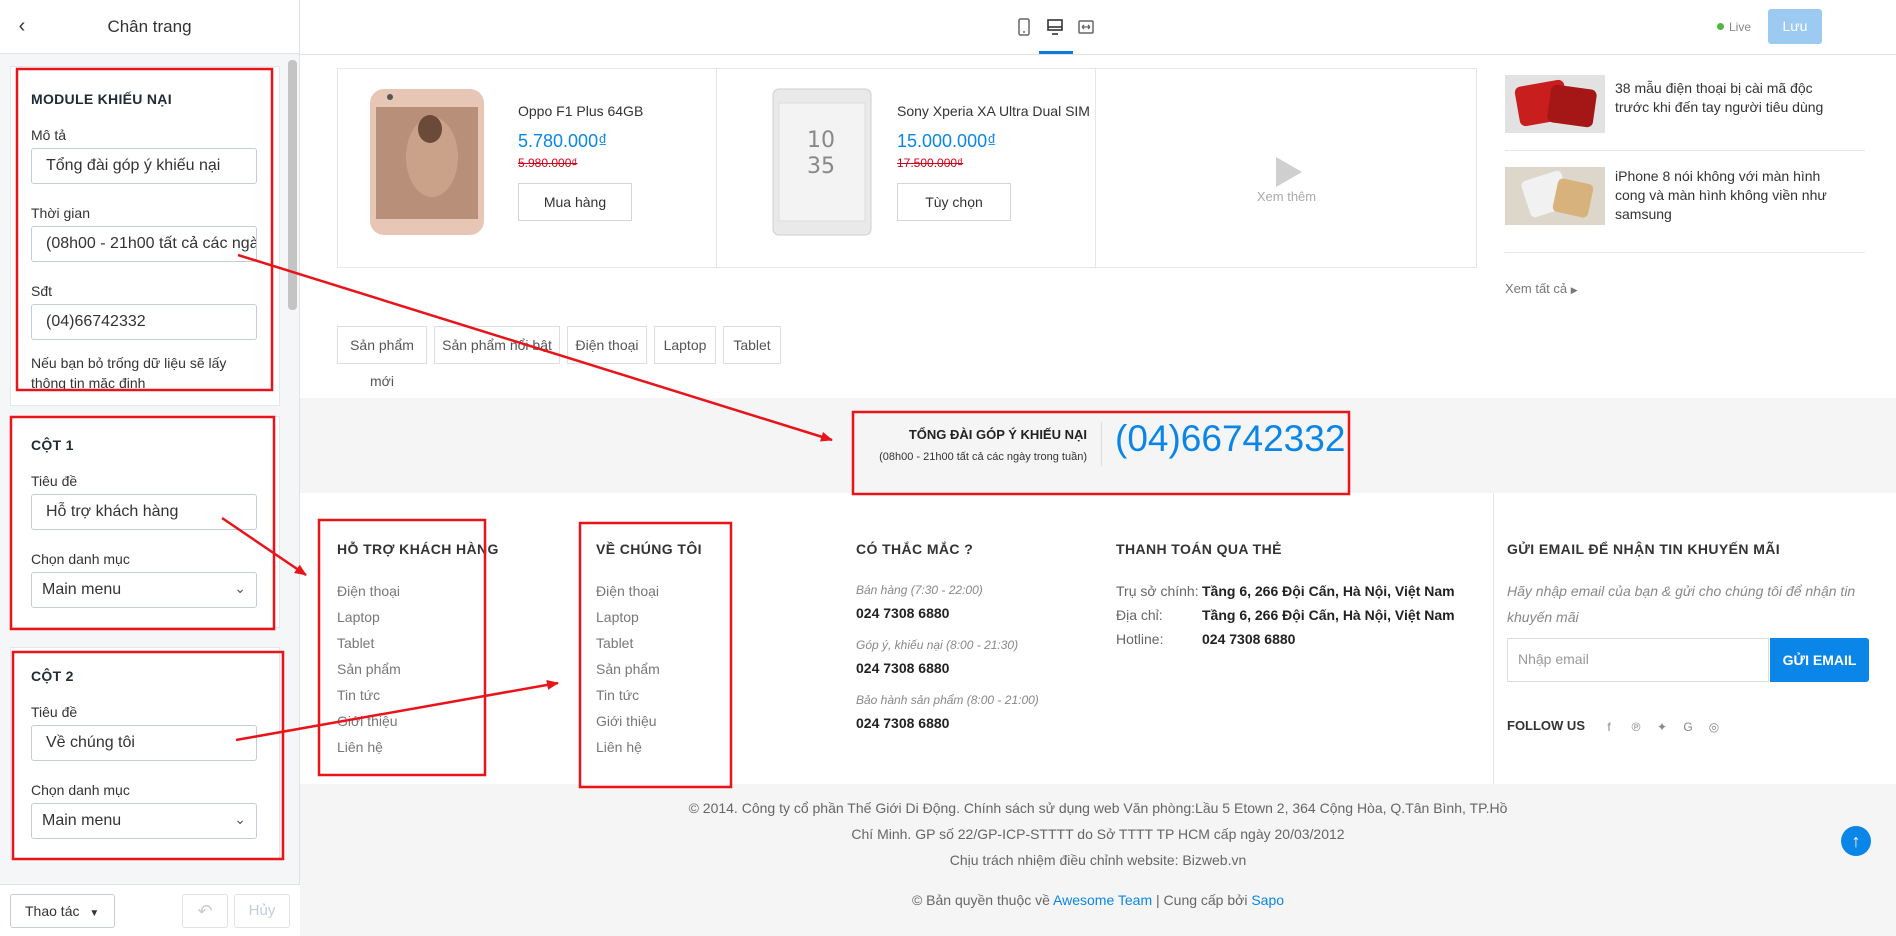 The width and height of the screenshot is (1896, 936). Describe the element at coordinates (1248, 639) in the screenshot. I see `info-value: 024 7308 6880` at that location.